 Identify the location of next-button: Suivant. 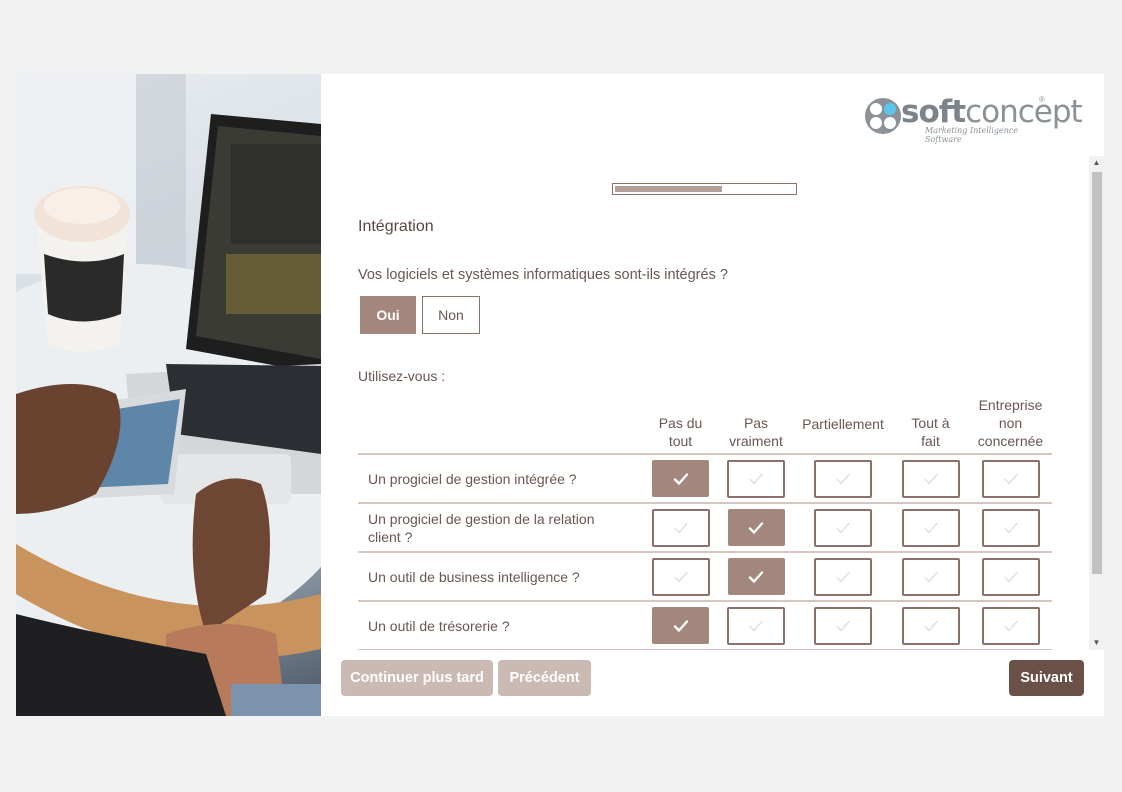
(1046, 678).